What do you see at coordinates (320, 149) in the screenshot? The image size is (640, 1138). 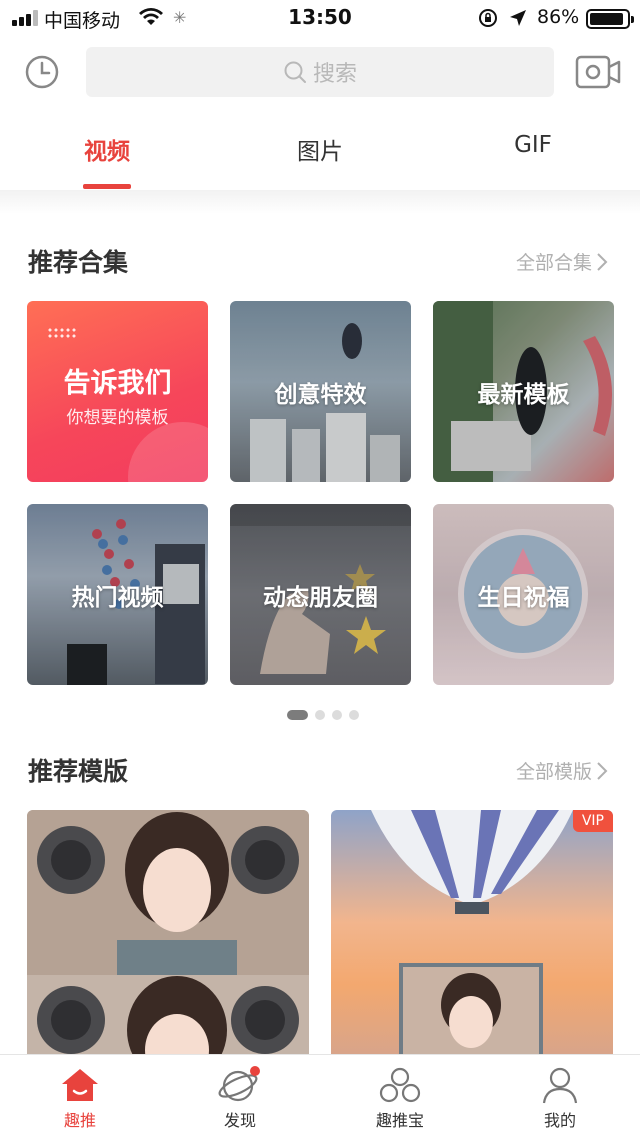 I see `tab-image: 图片` at bounding box center [320, 149].